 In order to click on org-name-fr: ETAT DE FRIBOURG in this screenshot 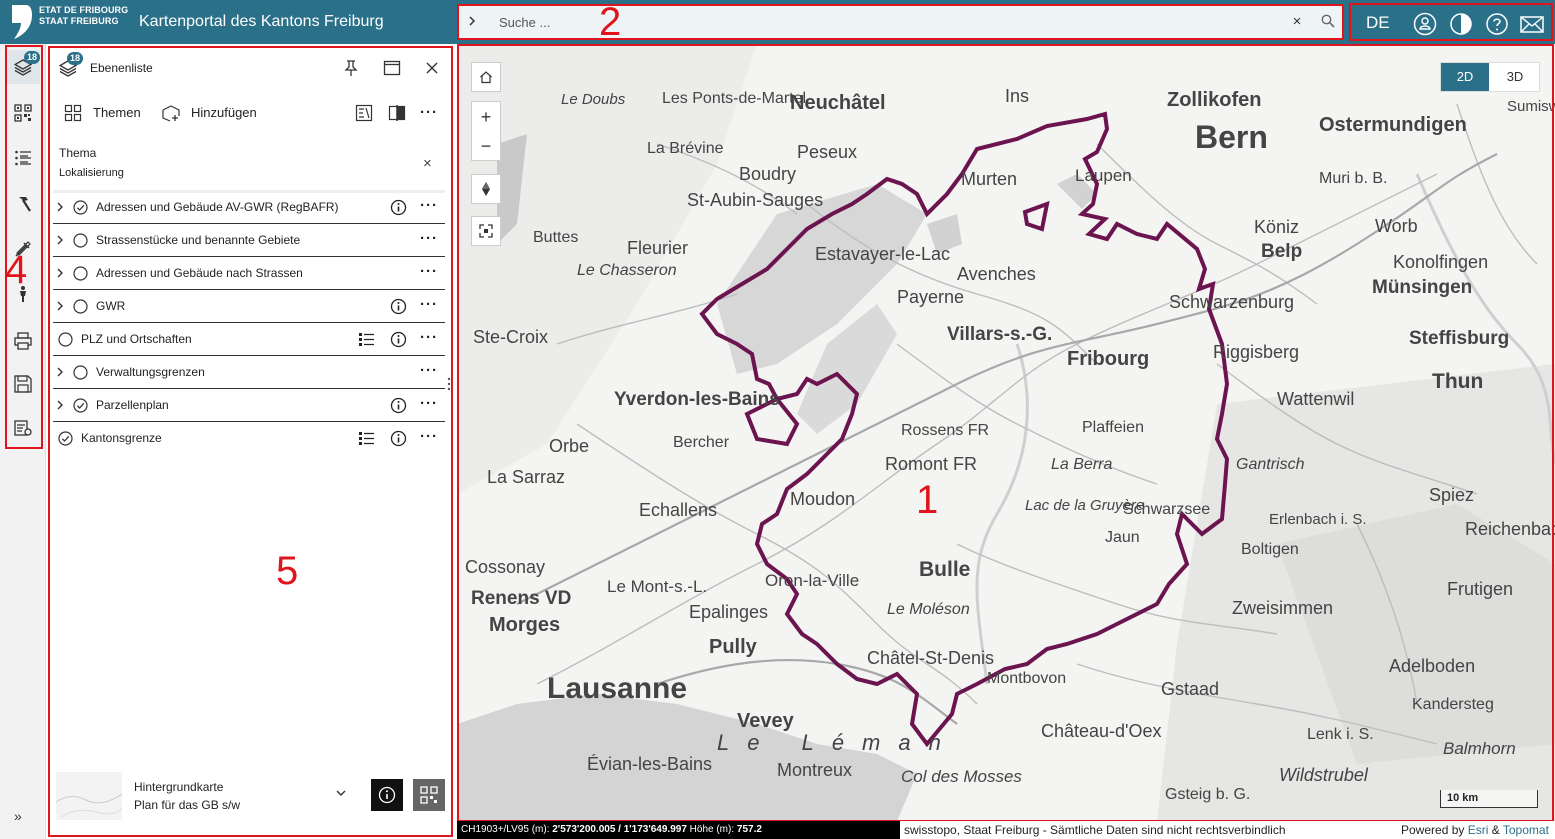, I will do `click(84, 10)`.